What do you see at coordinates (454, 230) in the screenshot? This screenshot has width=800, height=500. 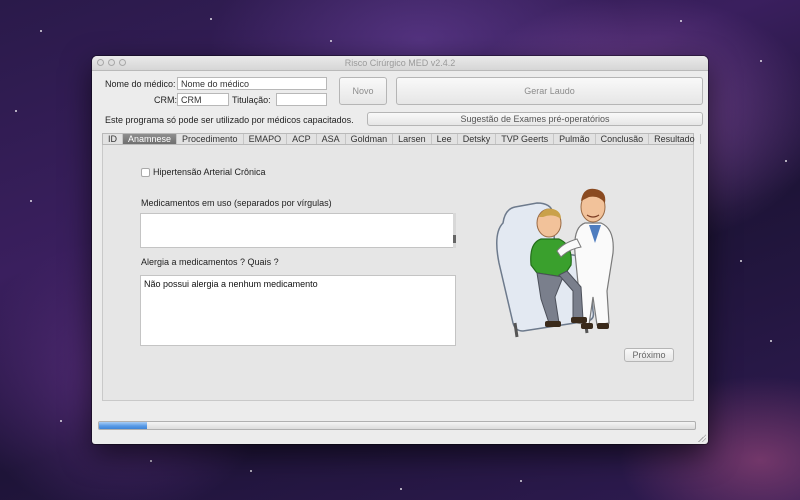 I see `medicamentos-scrollbar` at bounding box center [454, 230].